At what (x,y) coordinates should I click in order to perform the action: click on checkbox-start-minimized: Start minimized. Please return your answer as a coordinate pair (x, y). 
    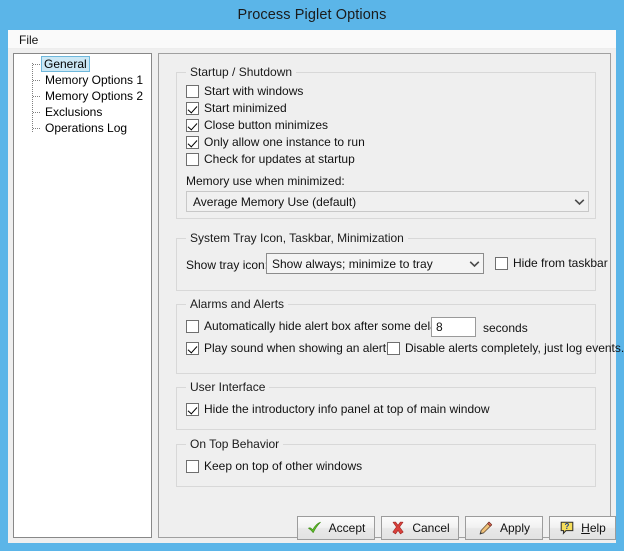
    Looking at the image, I should click on (236, 108).